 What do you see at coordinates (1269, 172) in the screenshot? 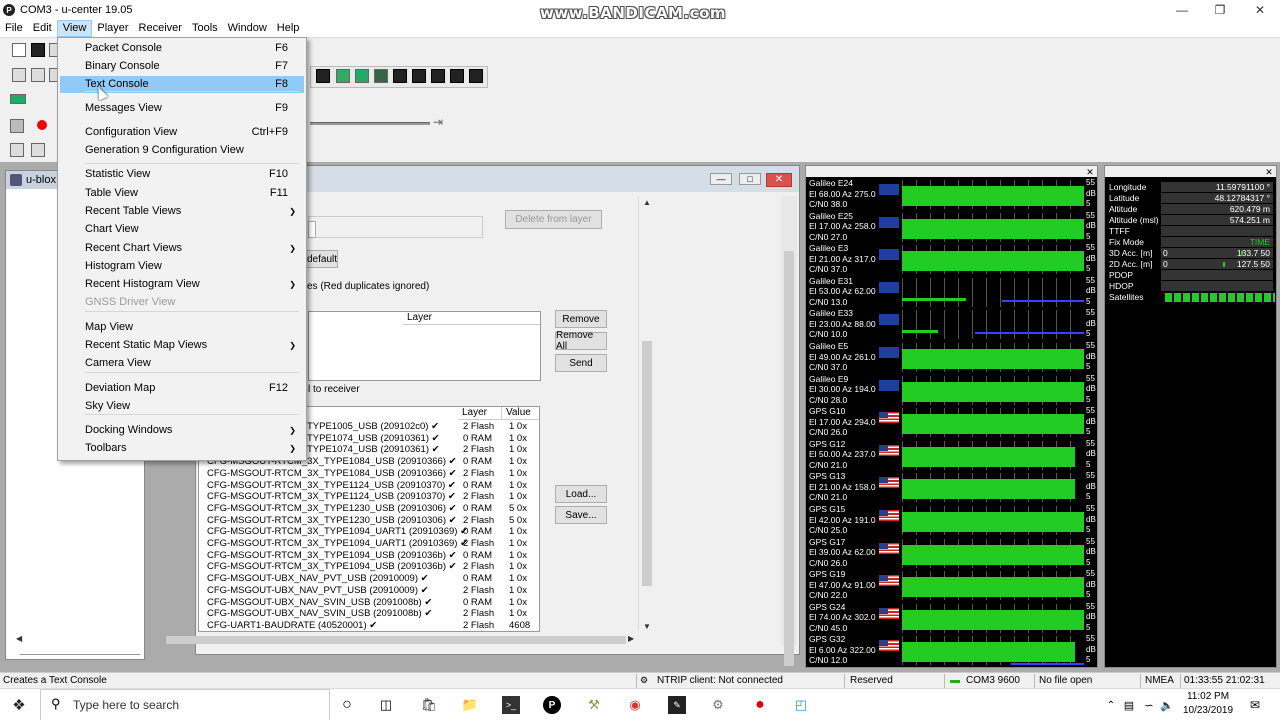
I see `data-close-icon: ✕` at bounding box center [1269, 172].